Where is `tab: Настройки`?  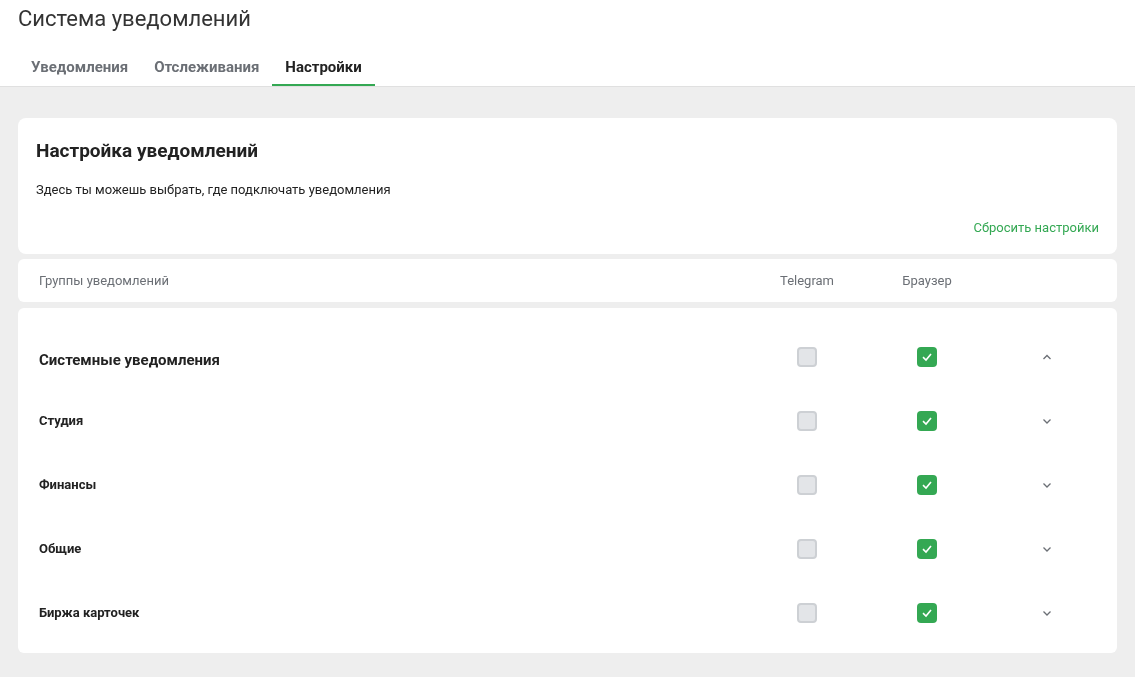
tab: Настройки is located at coordinates (323, 68).